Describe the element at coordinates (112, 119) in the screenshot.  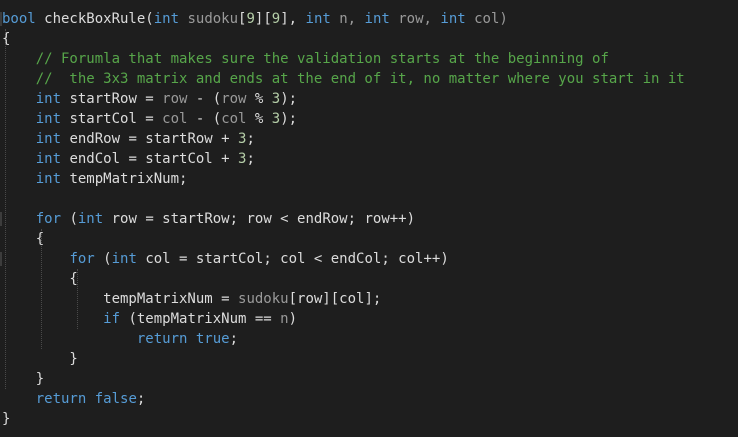
I see `code-token-plain: startCol =` at that location.